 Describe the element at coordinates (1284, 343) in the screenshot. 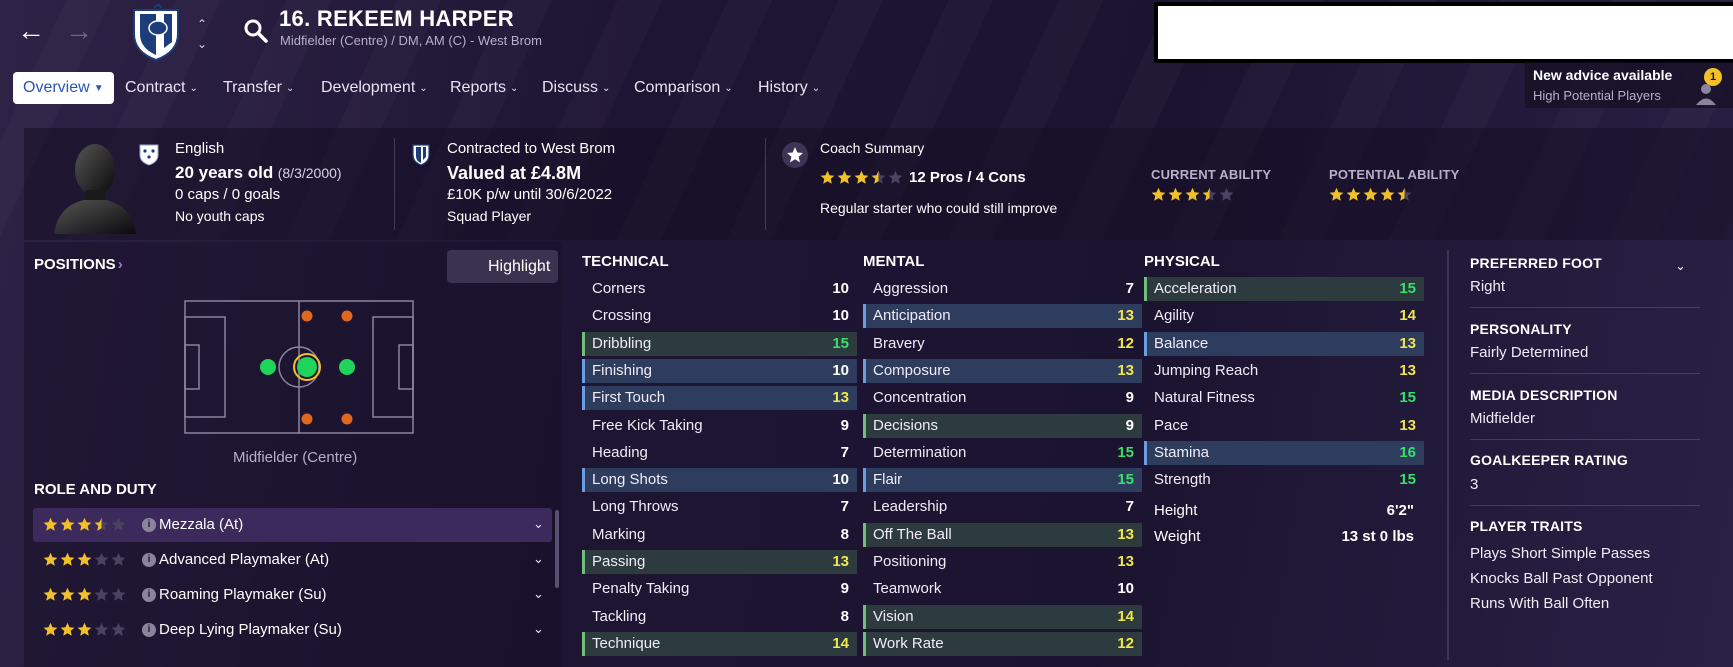

I see `attribute-row-balance: Balance 13` at that location.